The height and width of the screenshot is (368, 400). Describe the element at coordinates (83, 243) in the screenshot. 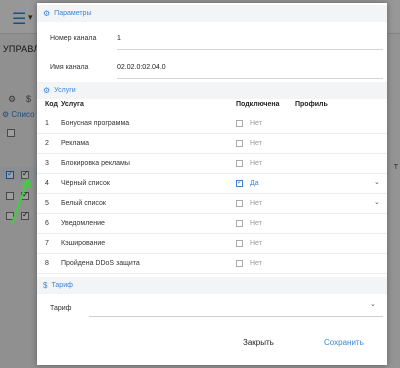

I see `service-name: Кэширование` at that location.